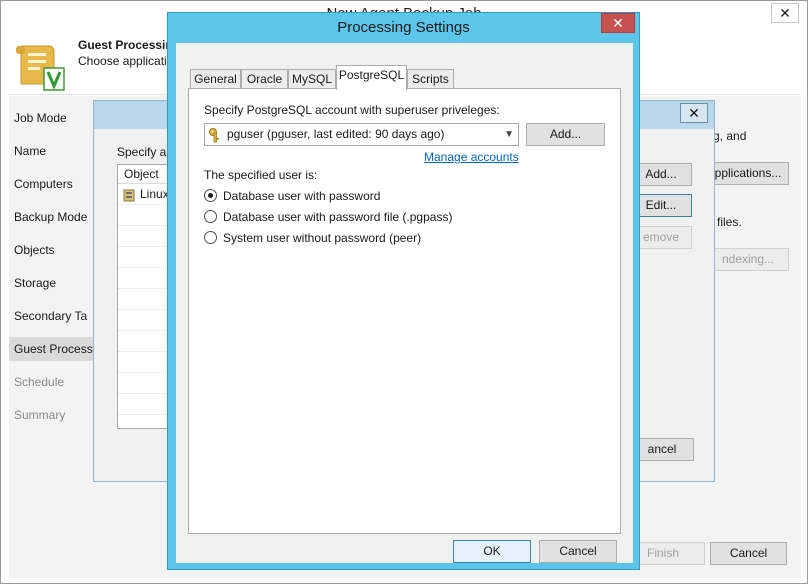 The width and height of the screenshot is (808, 584). What do you see at coordinates (264, 79) in the screenshot?
I see `tab-oracle: Oracle` at bounding box center [264, 79].